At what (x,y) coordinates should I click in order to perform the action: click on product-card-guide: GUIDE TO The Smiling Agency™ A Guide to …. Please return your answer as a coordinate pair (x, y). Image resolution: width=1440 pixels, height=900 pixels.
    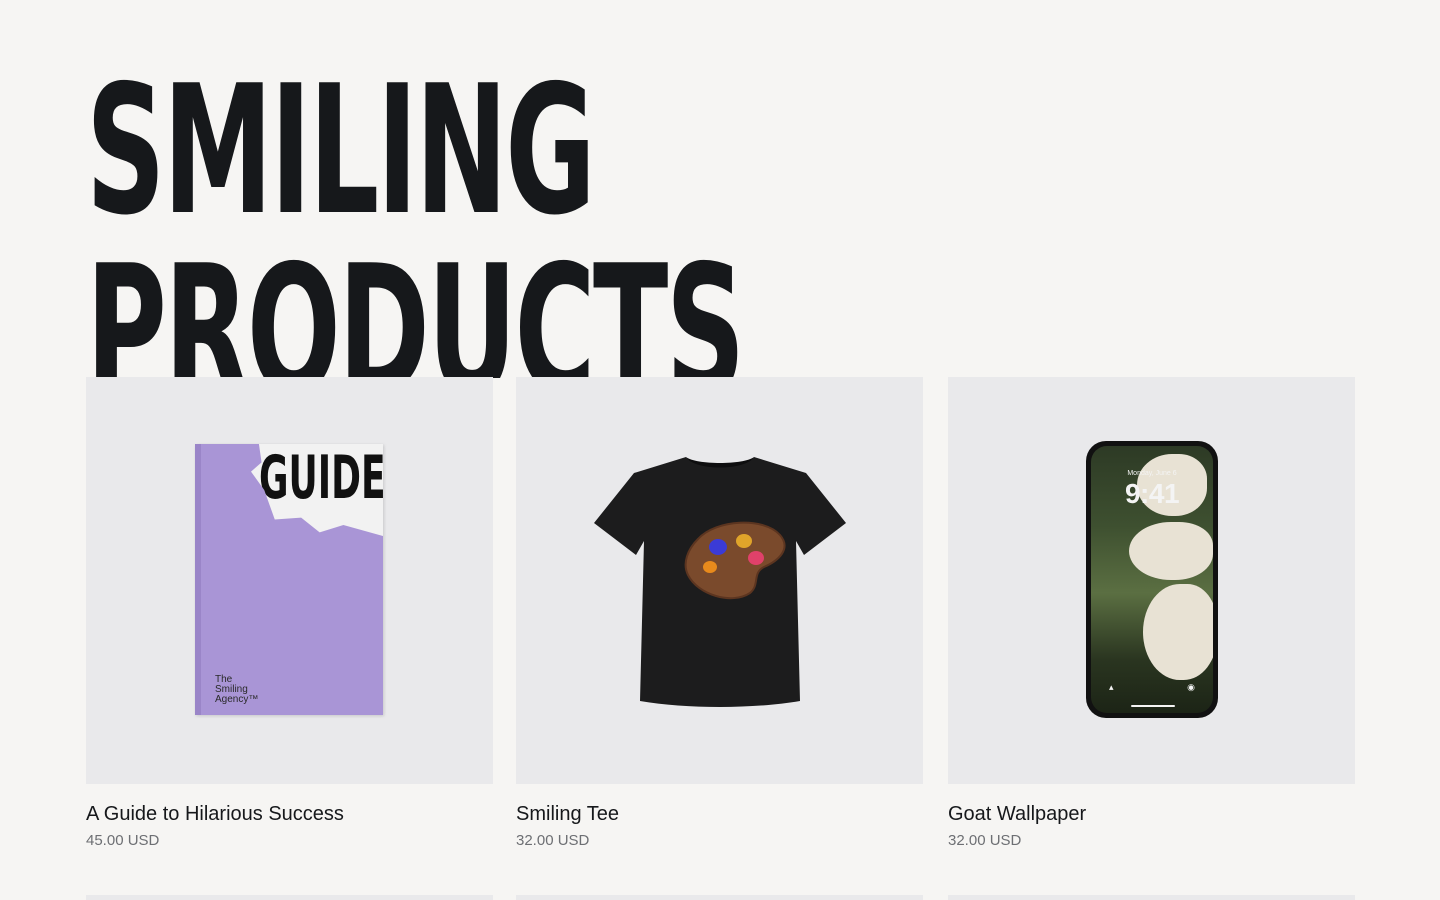
    Looking at the image, I should click on (289, 614).